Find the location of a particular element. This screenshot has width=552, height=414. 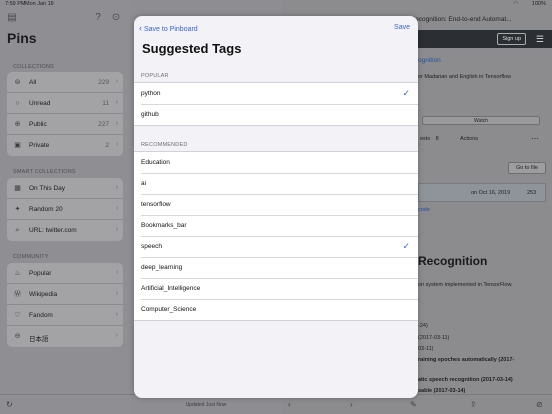

signup-button: Sign up is located at coordinates (511, 39).